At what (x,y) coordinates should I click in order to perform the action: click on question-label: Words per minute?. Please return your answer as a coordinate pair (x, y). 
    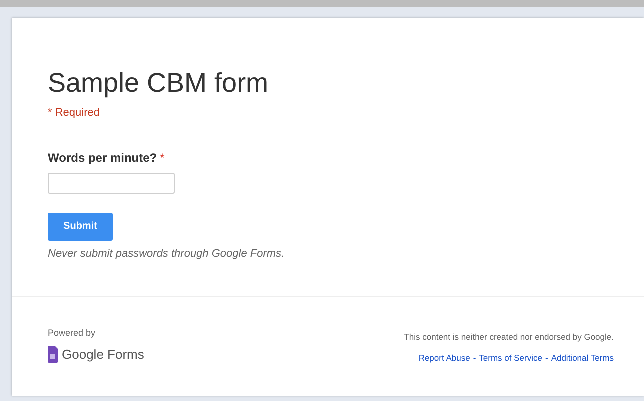
    Looking at the image, I should click on (103, 158).